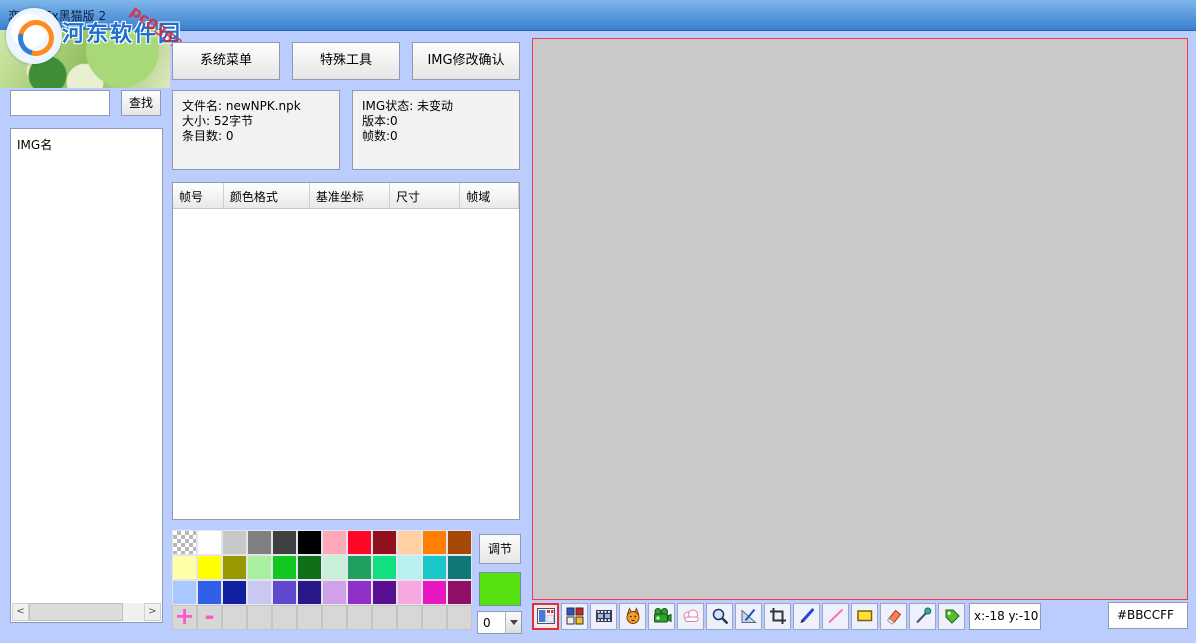 The image size is (1196, 643). What do you see at coordinates (719, 616) in the screenshot?
I see `zoom-icon` at bounding box center [719, 616].